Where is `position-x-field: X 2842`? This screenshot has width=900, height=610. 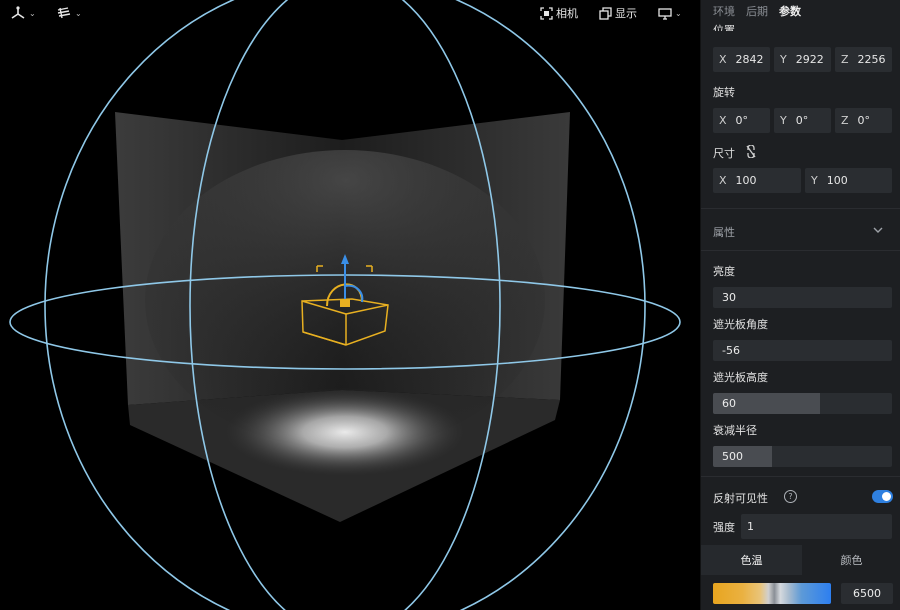
position-x-field: X 2842 is located at coordinates (741, 59).